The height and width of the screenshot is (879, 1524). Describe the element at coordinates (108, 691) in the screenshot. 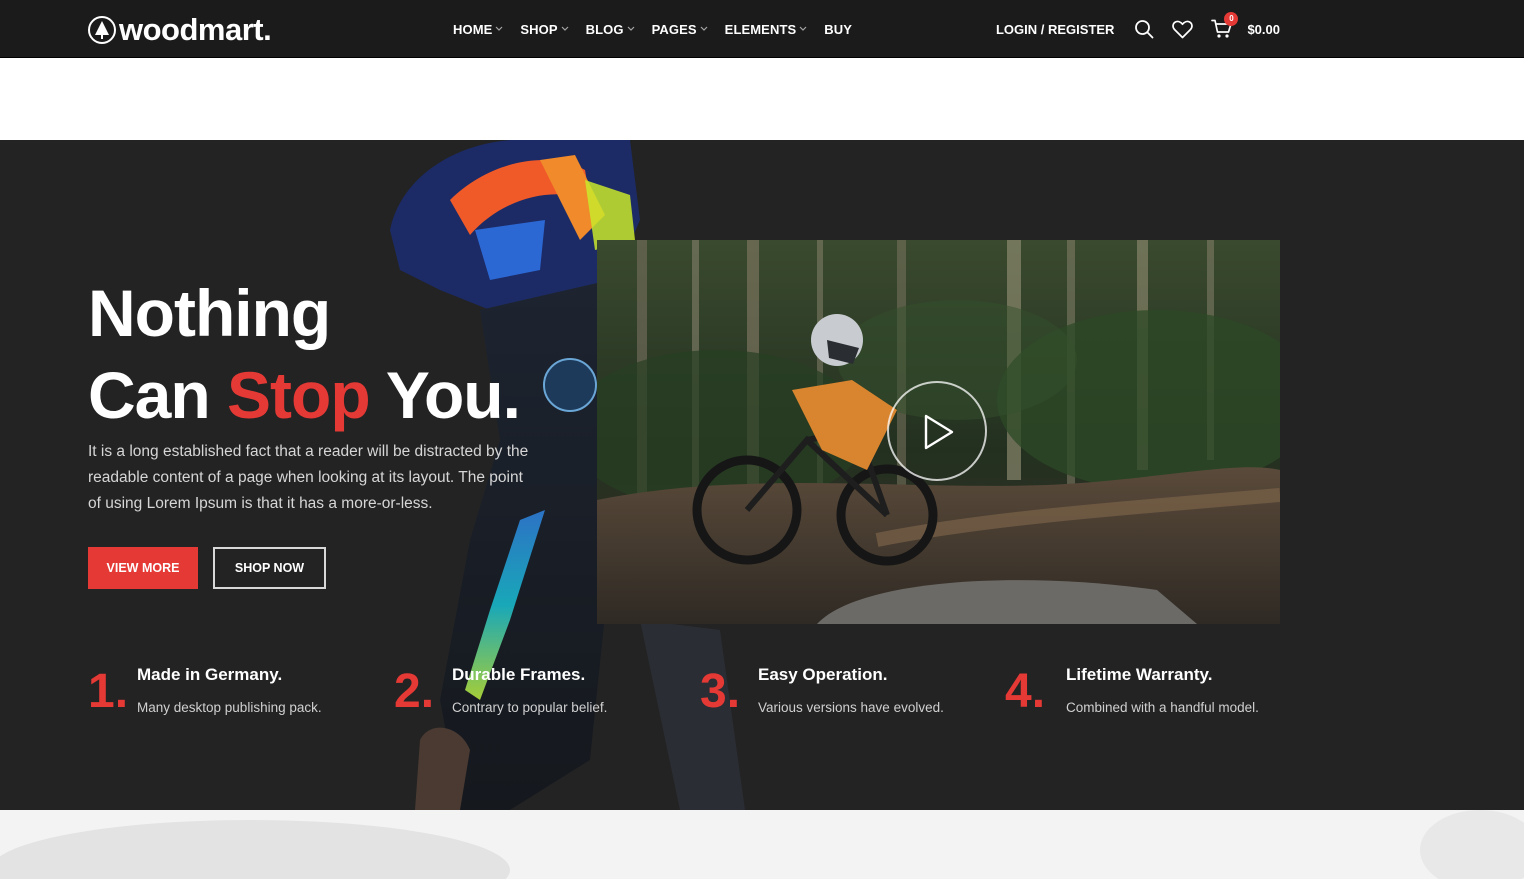

I see `feature-number: 1.` at that location.